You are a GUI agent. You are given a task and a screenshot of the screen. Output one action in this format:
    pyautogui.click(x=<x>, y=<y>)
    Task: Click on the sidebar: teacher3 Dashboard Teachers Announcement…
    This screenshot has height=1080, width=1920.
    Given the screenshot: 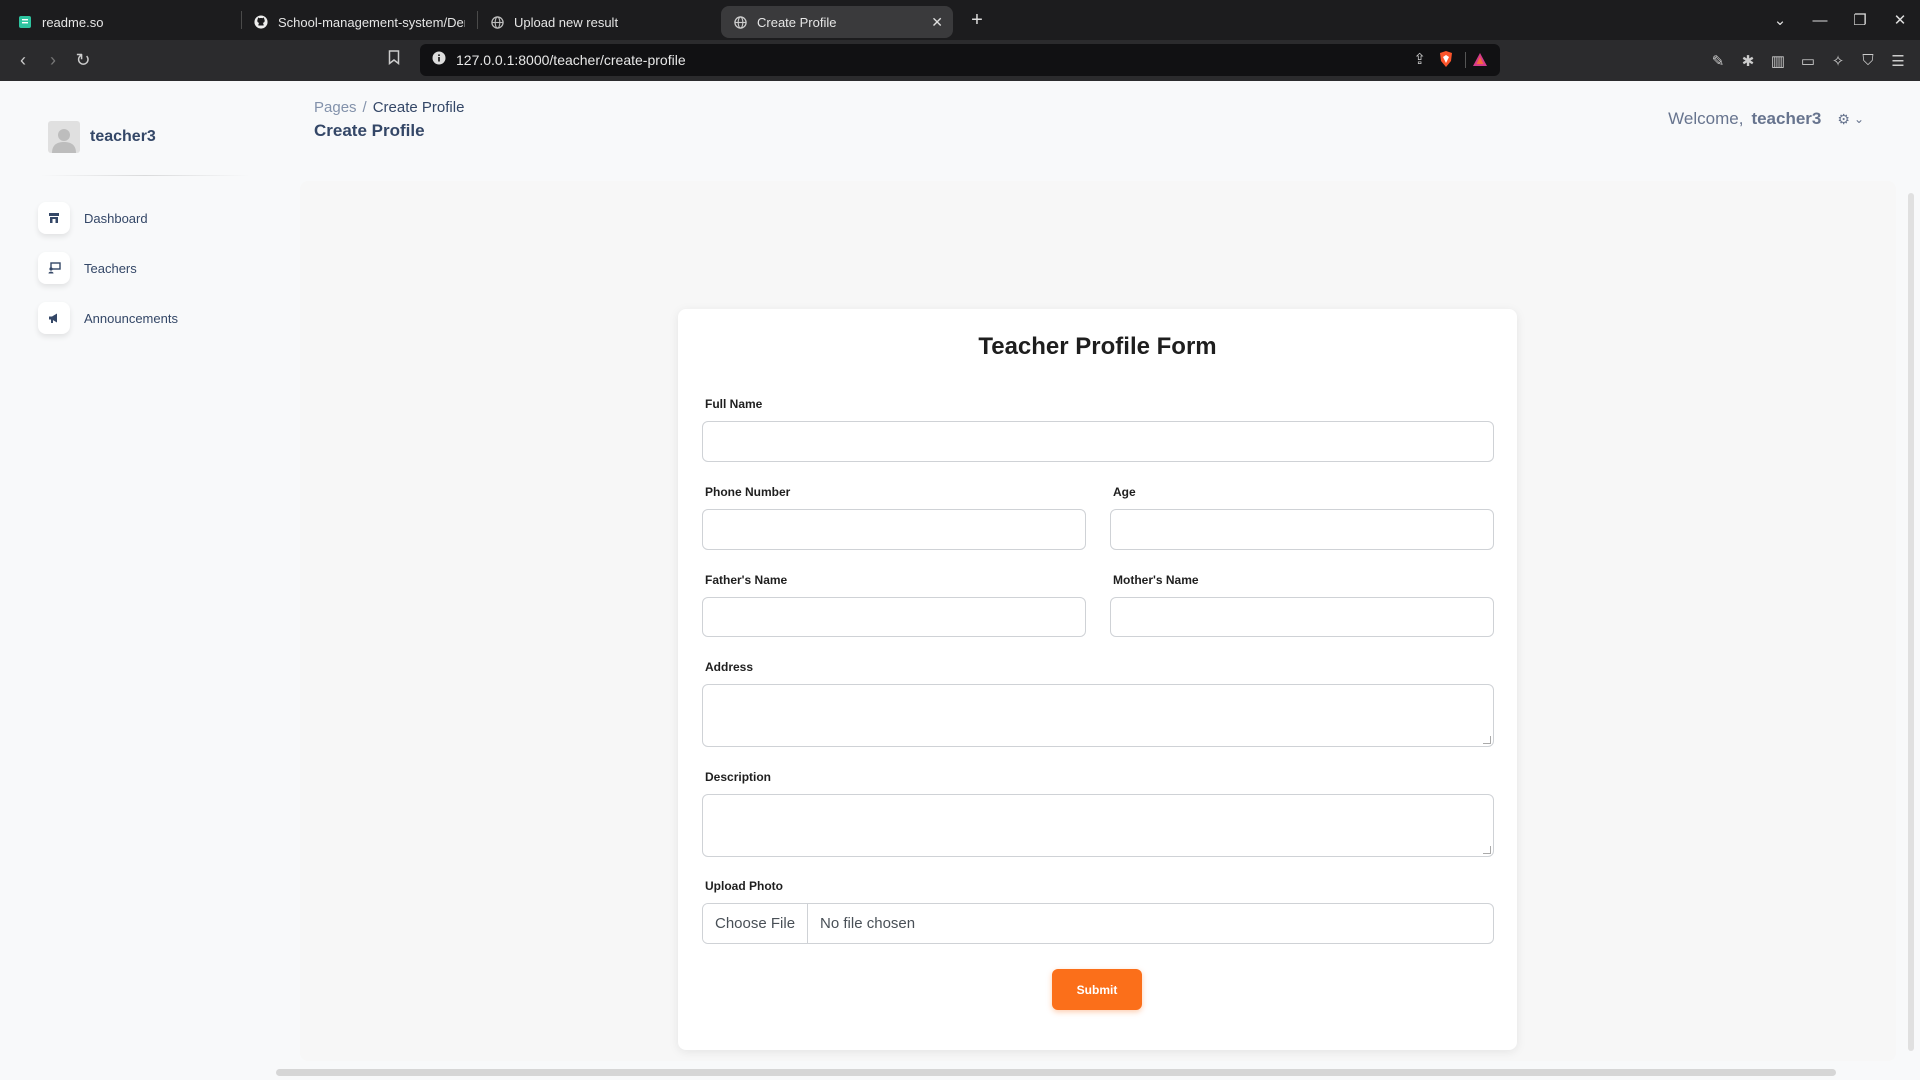 What is the action you would take?
    pyautogui.click(x=140, y=580)
    